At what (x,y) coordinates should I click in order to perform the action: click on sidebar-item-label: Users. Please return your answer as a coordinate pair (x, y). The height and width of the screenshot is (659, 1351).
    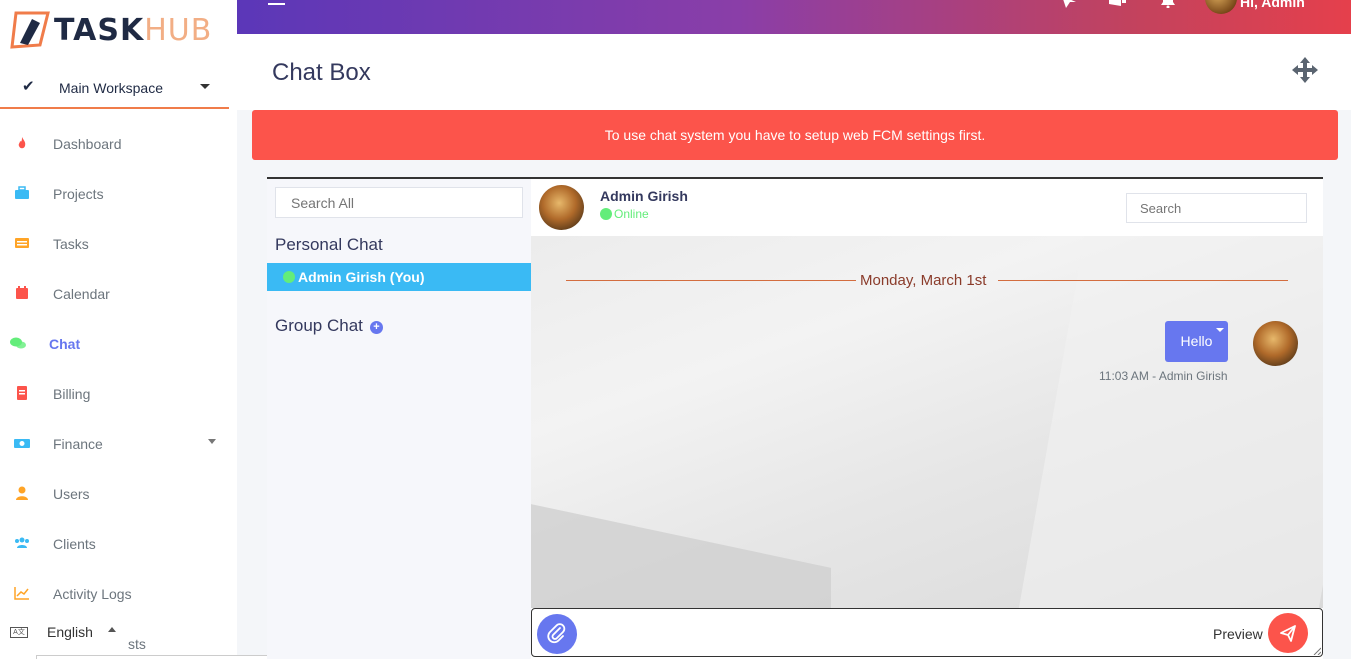
    Looking at the image, I should click on (71, 494).